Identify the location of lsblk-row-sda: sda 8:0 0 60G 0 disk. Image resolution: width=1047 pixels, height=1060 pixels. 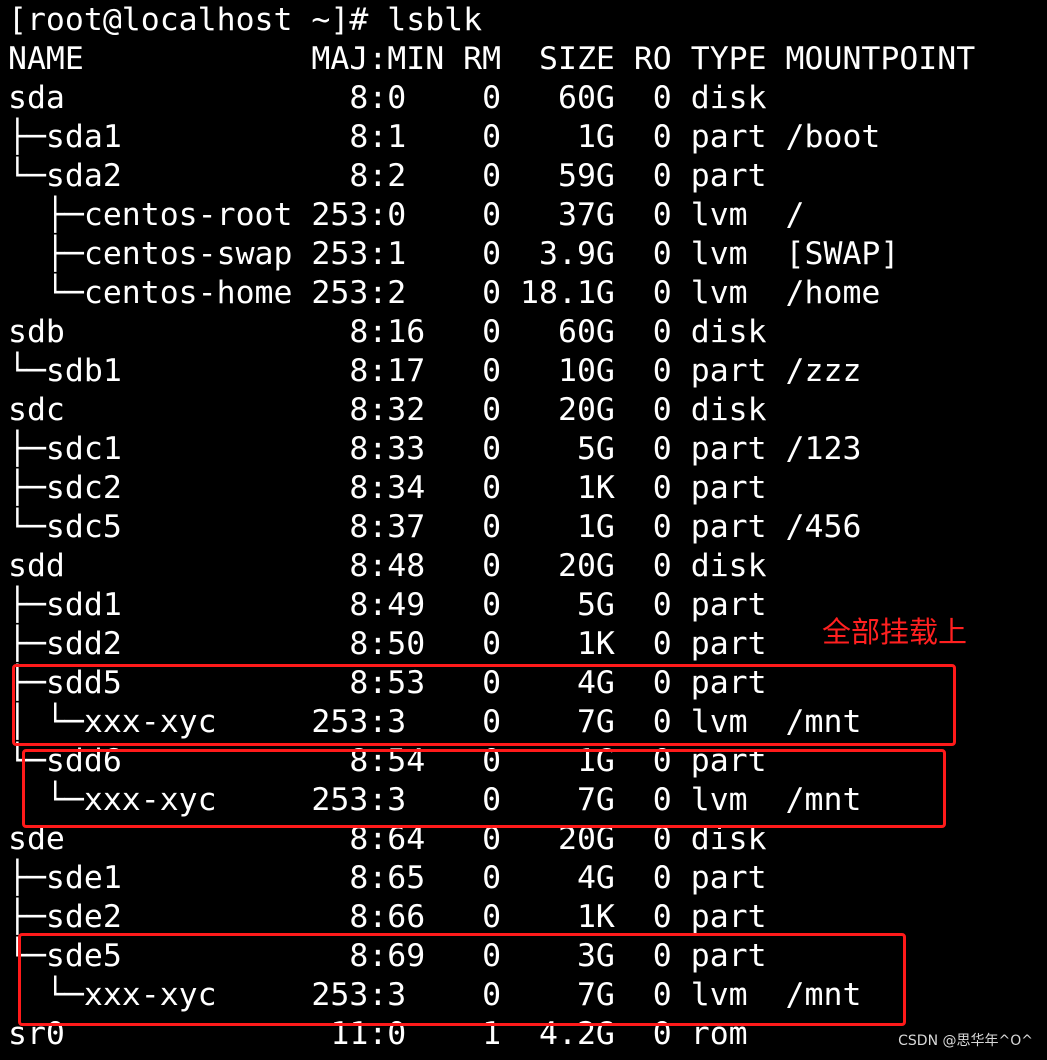
(387, 98).